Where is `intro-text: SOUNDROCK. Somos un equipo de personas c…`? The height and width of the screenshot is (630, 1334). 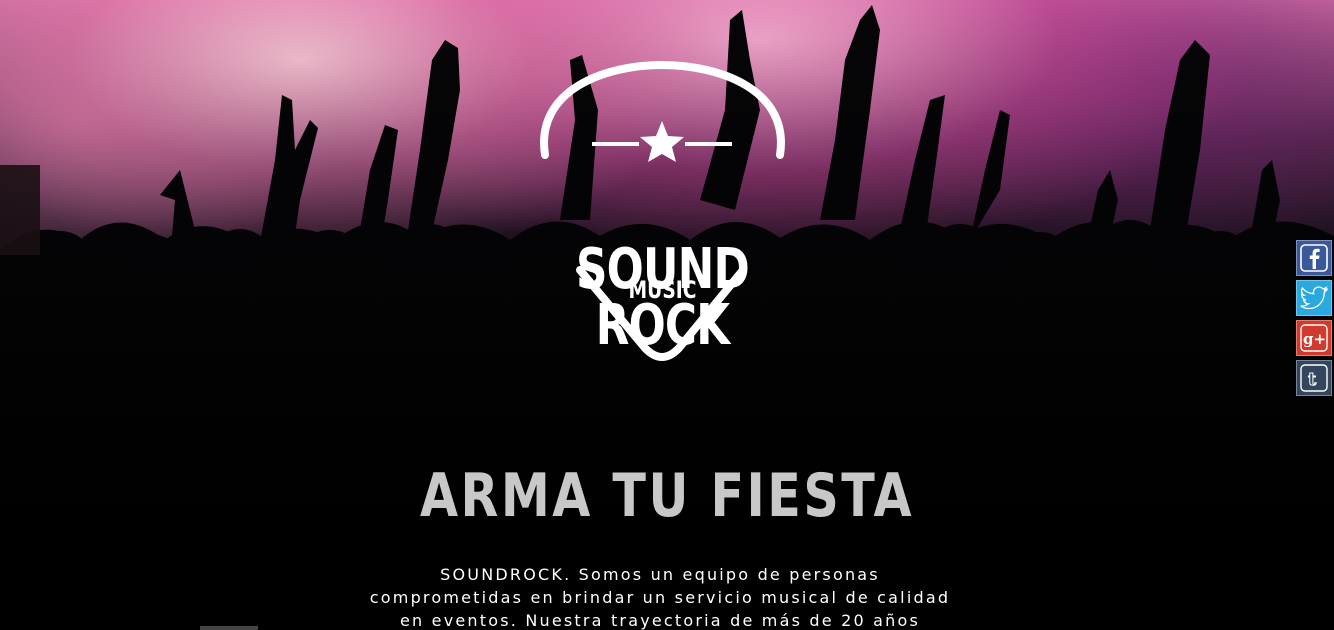
intro-text: SOUNDROCK. Somos un equipo de personas c… is located at coordinates (660, 596).